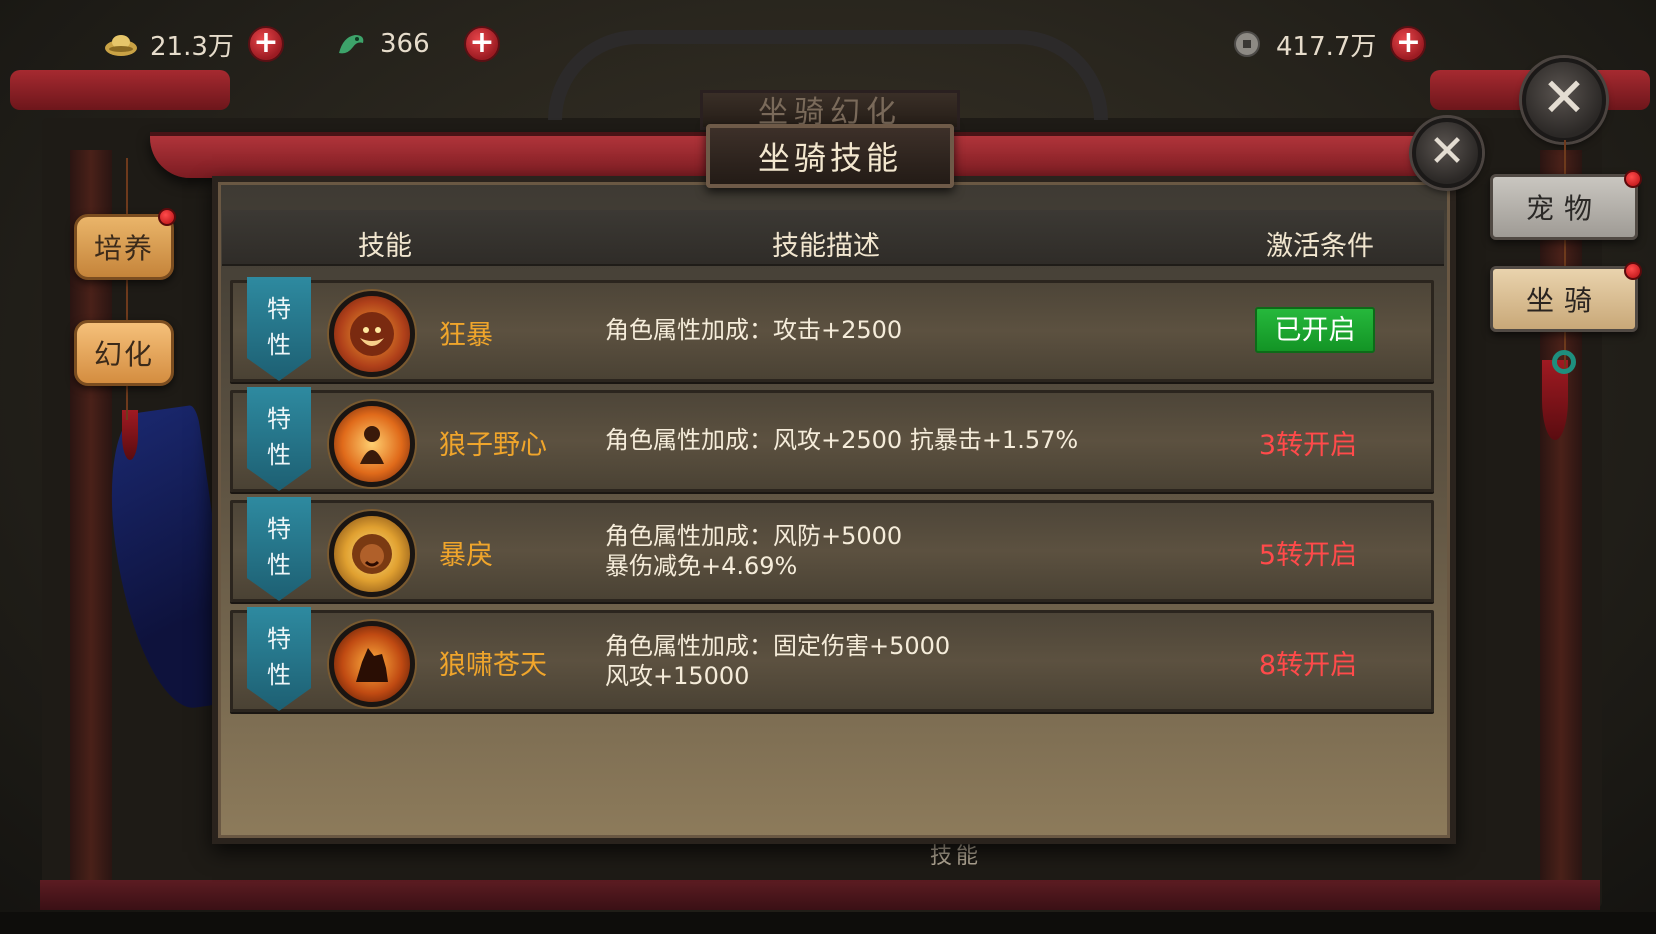 This screenshot has height=934, width=1656. What do you see at coordinates (372, 334) in the screenshot?
I see `roaring-lion-icon` at bounding box center [372, 334].